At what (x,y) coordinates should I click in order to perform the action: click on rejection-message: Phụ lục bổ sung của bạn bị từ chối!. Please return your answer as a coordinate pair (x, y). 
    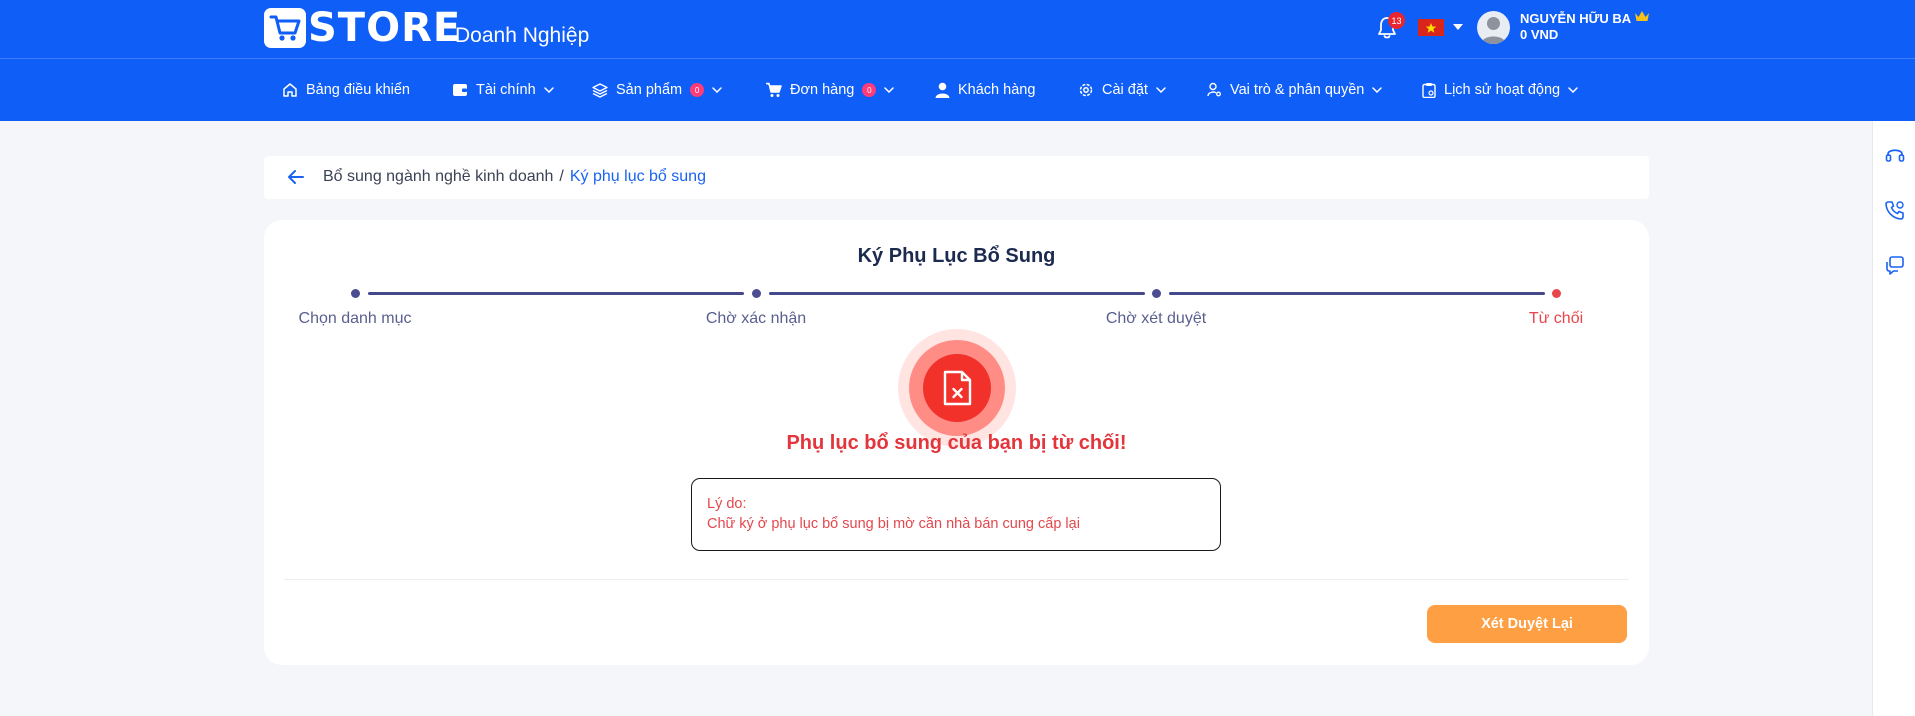
    Looking at the image, I should click on (956, 443).